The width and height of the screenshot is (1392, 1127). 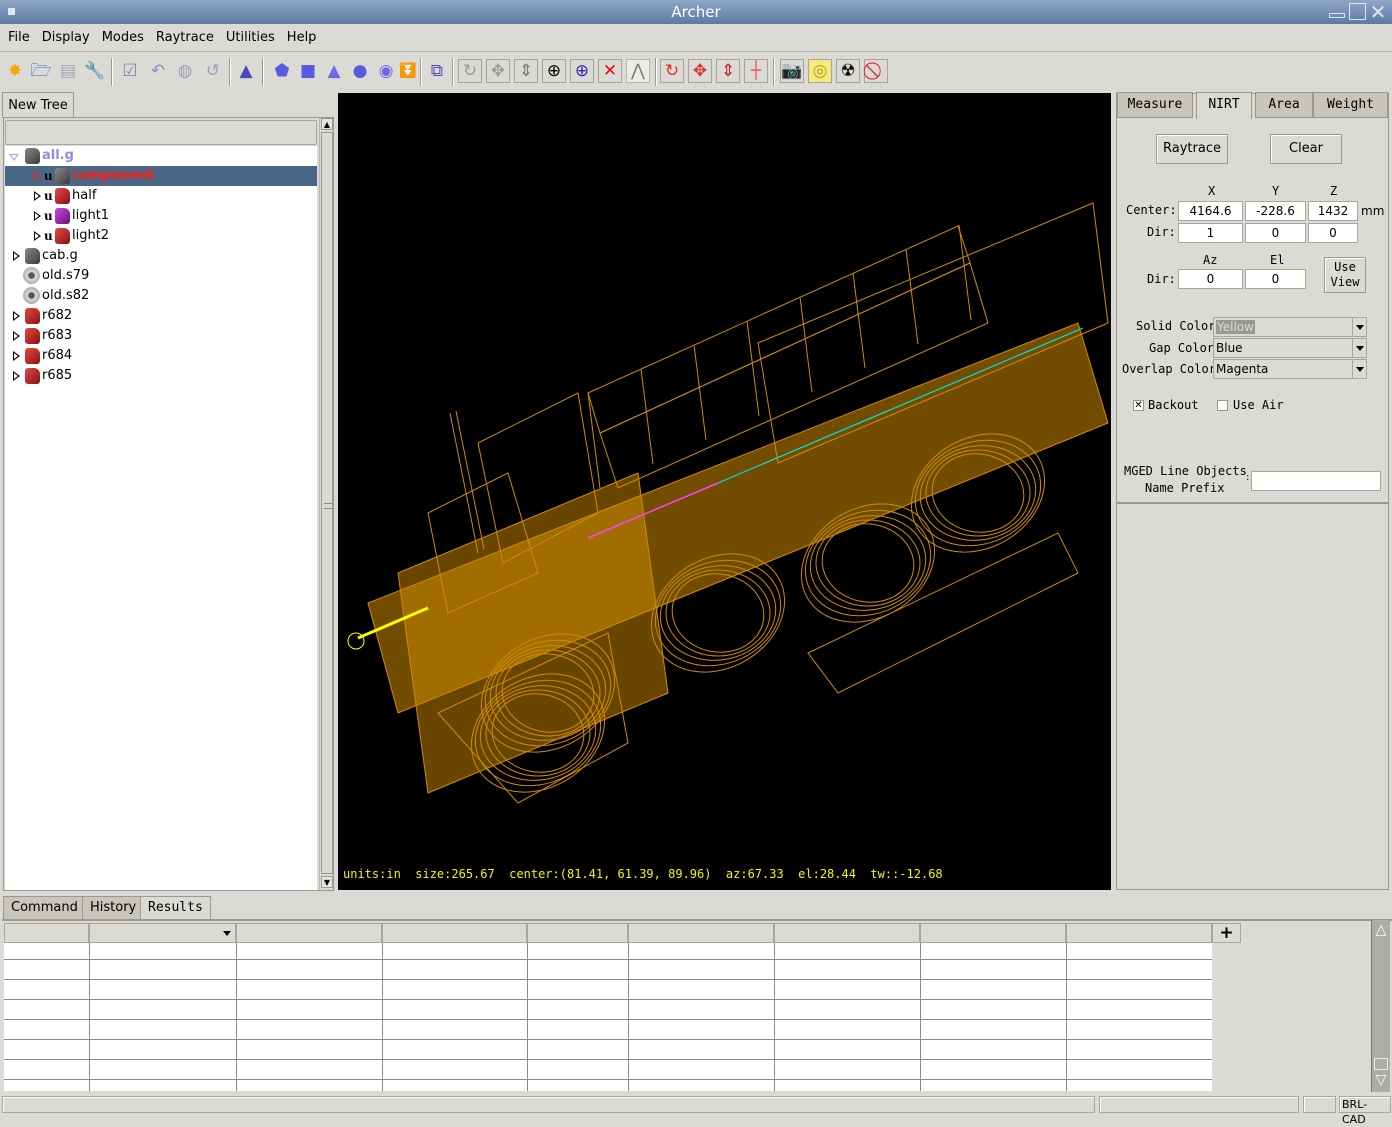 What do you see at coordinates (610, 71) in the screenshot?
I see `no-view-icon: ✕` at bounding box center [610, 71].